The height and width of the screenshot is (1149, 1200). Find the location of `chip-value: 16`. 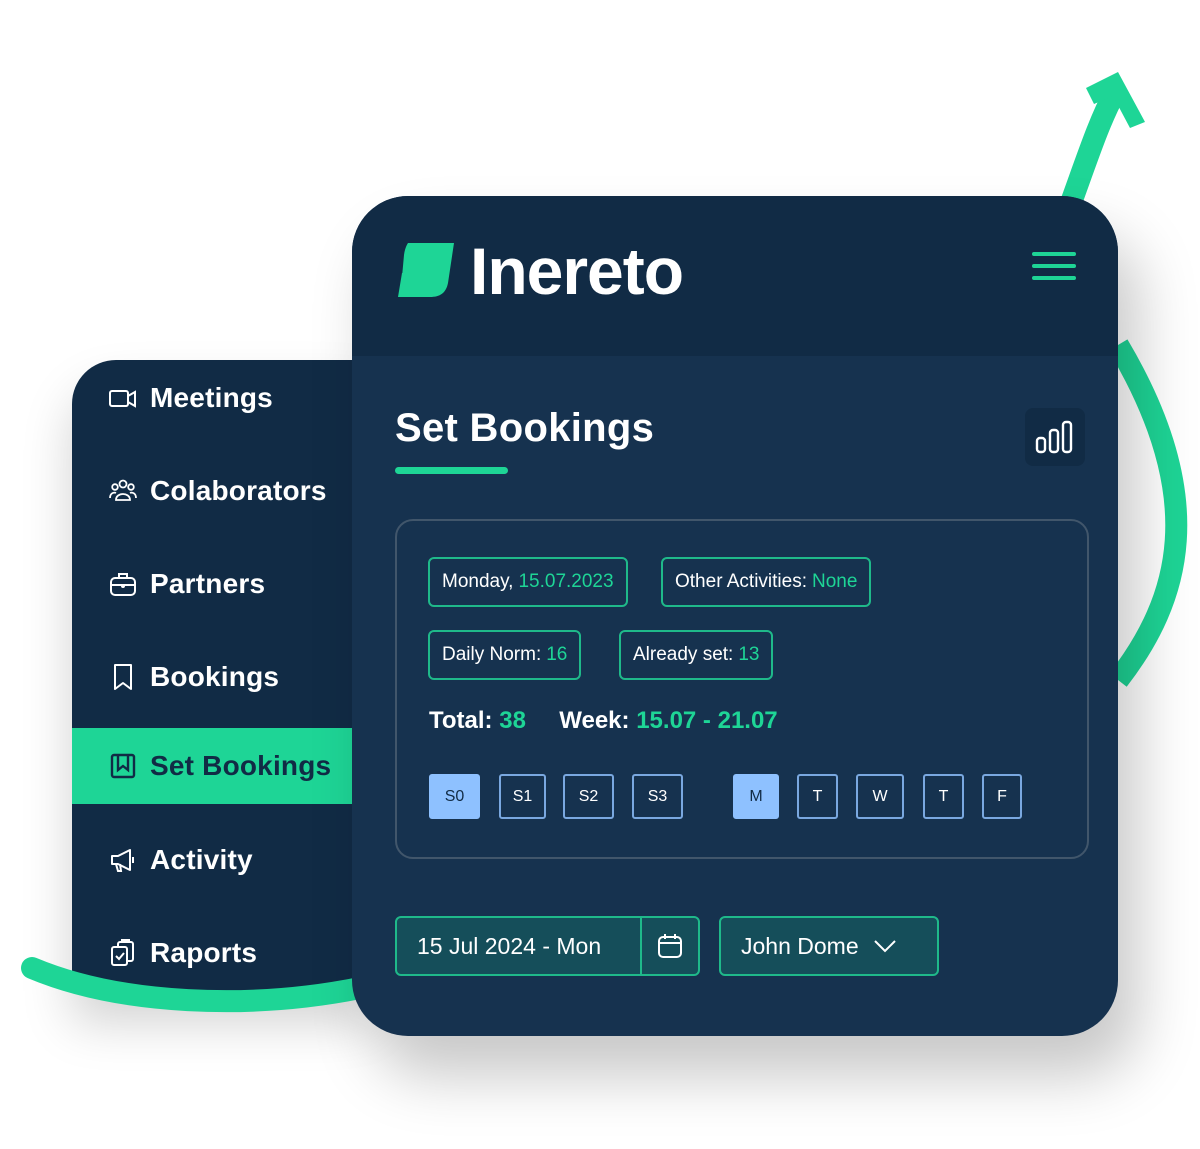

chip-value: 16 is located at coordinates (557, 654).